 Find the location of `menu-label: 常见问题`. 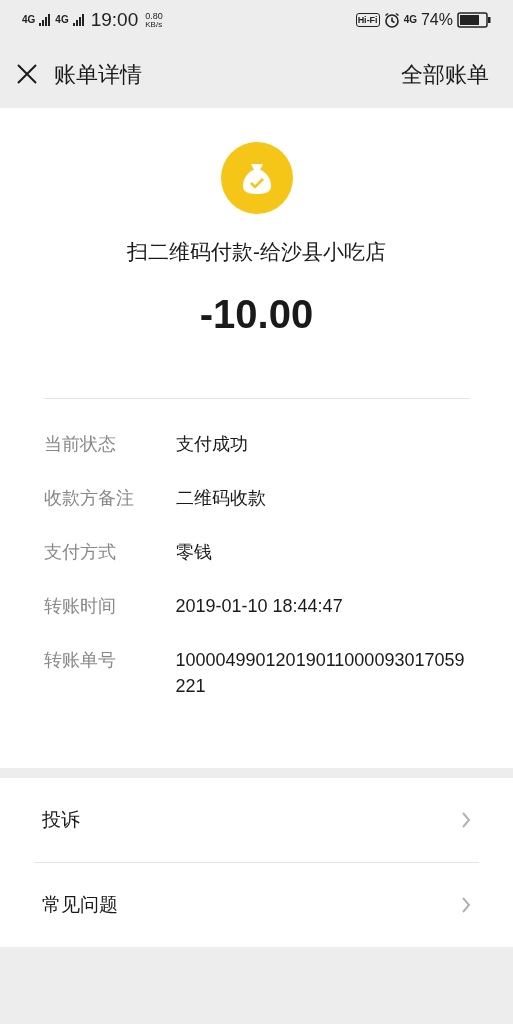

menu-label: 常见问题 is located at coordinates (80, 904).